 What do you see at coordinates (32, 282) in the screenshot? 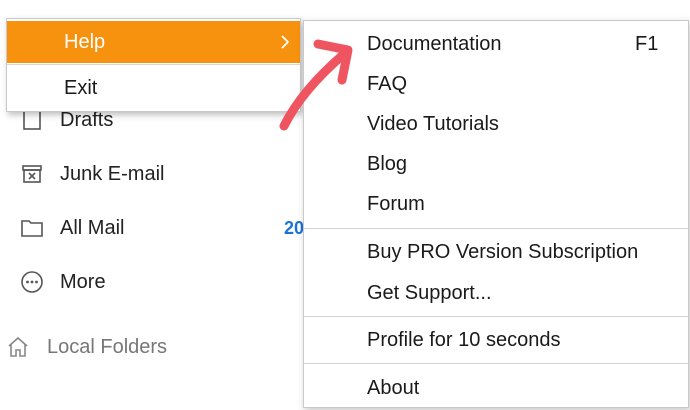
I see `more-icon` at bounding box center [32, 282].